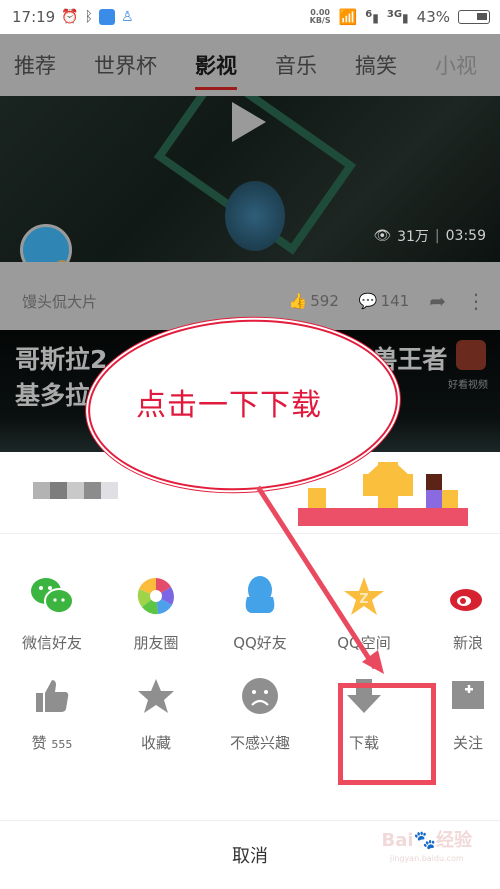 The image size is (500, 889). Describe the element at coordinates (250, 17) in the screenshot. I see `status-bar: 17:19 ⏰ ᛒ ♙ 0.00 KB/S 📶 6▮ 3G▮ 43%` at that location.